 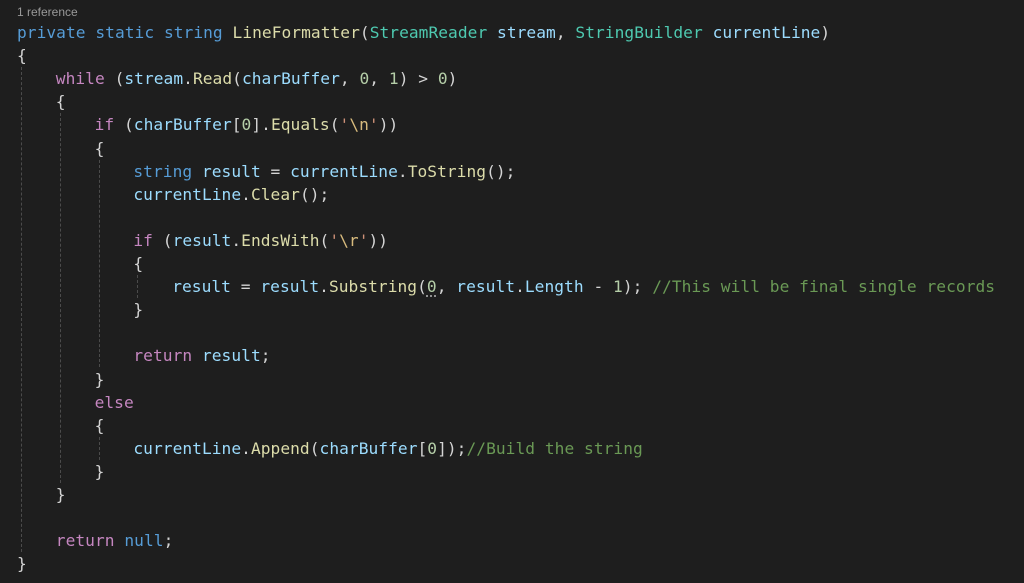 I want to click on code-line: else, so click(x=114, y=402).